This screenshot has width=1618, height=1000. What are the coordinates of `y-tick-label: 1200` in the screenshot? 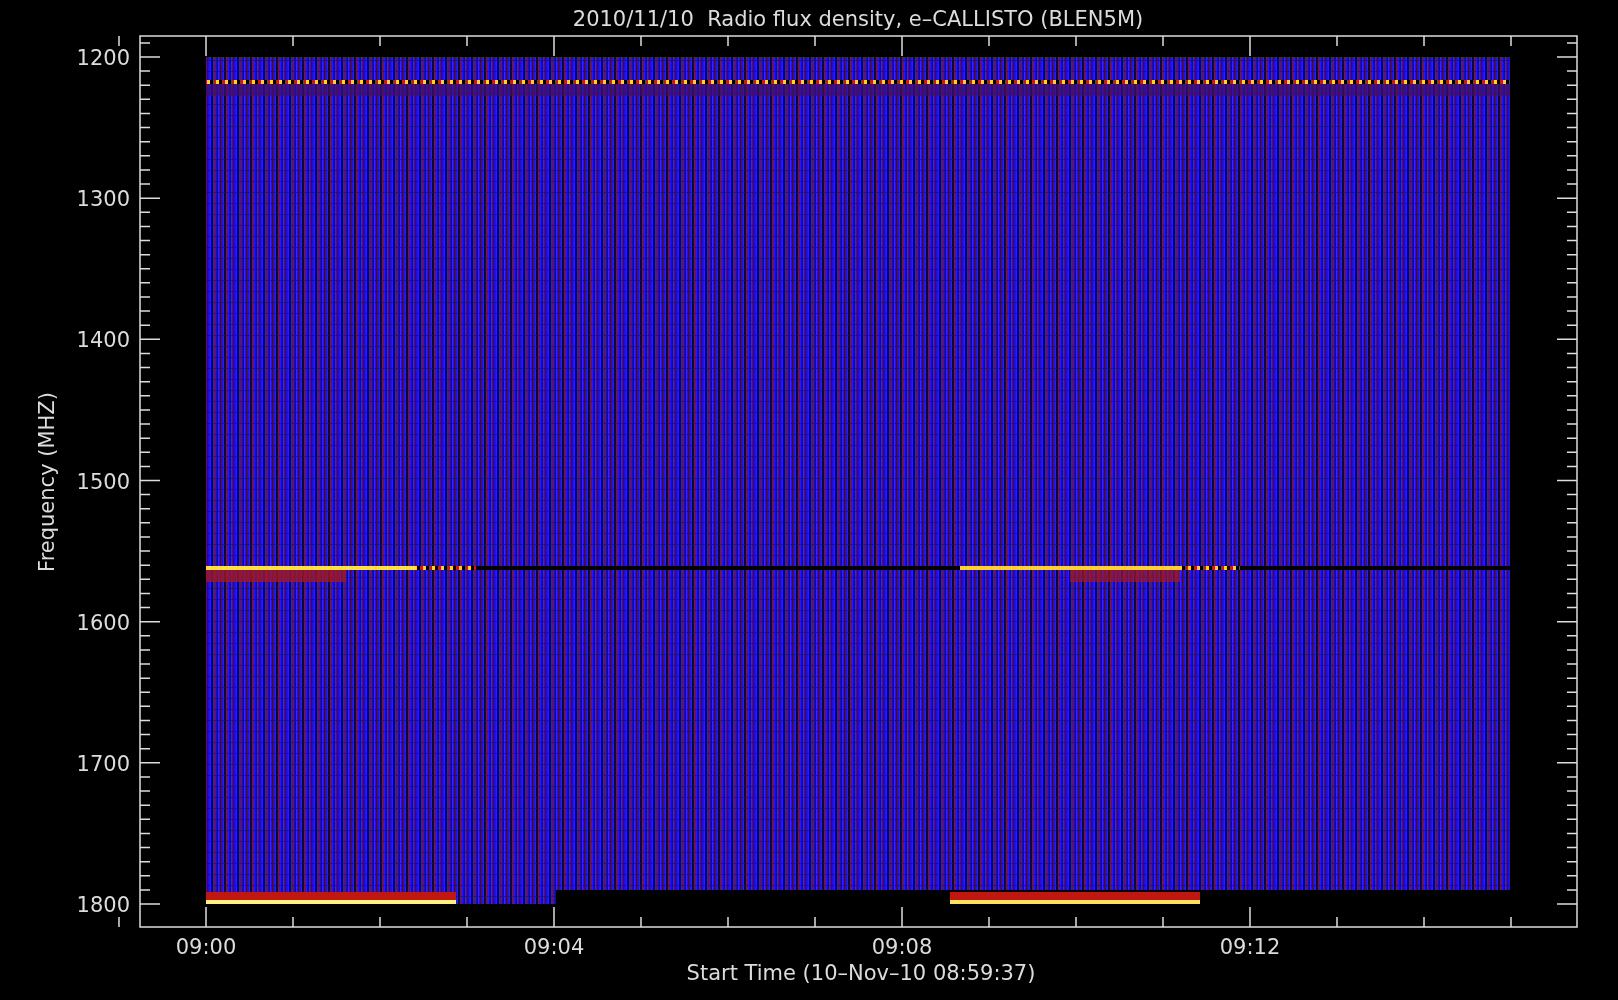 It's located at (103, 58).